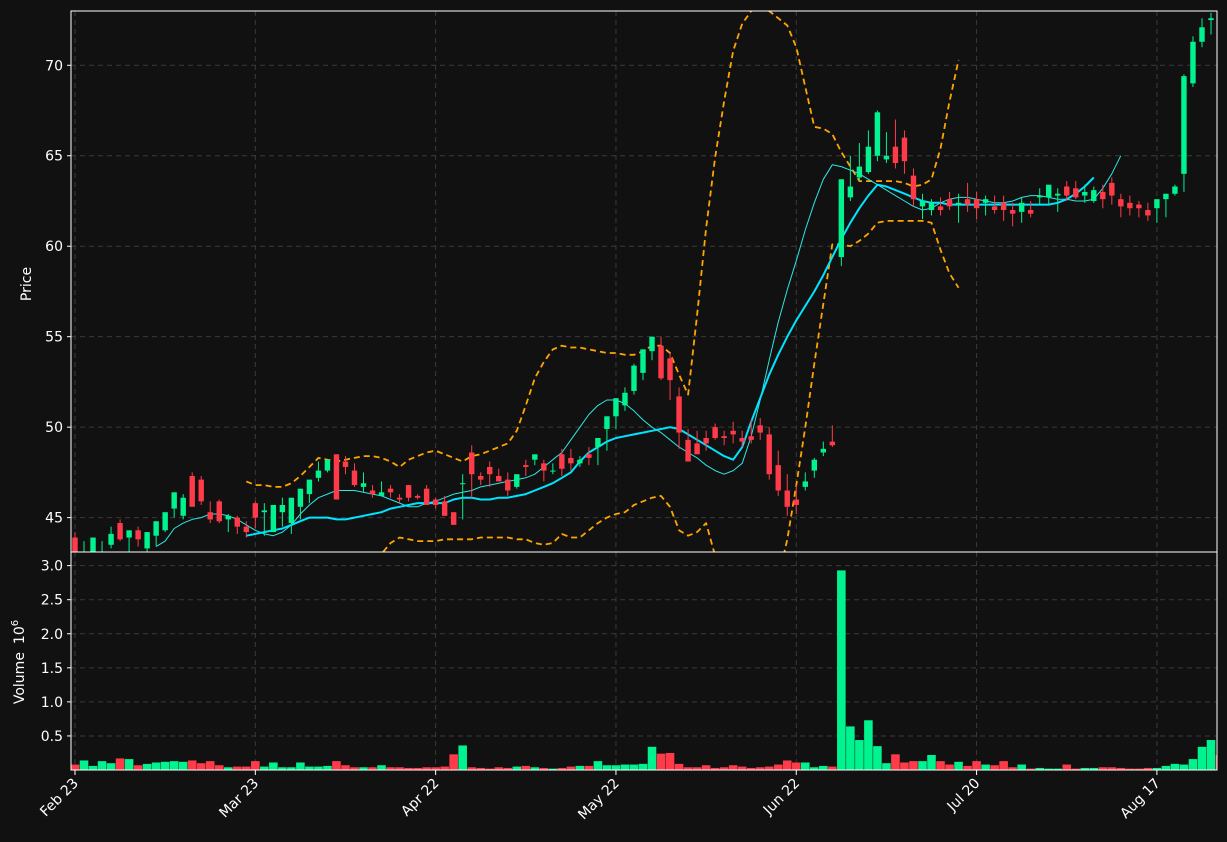 The image size is (1227, 842). Describe the element at coordinates (27, 284) in the screenshot. I see `price-y-axis-label: Price` at that location.